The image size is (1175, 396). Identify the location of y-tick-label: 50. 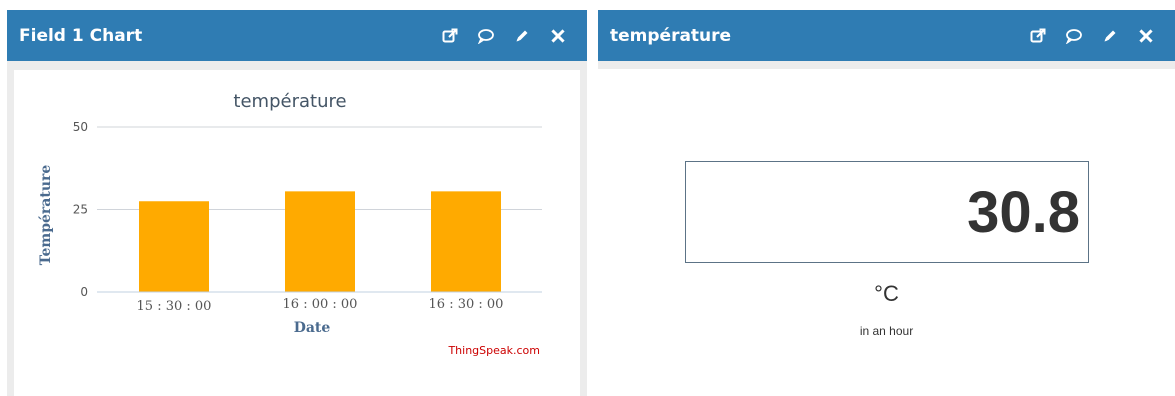
(80, 127).